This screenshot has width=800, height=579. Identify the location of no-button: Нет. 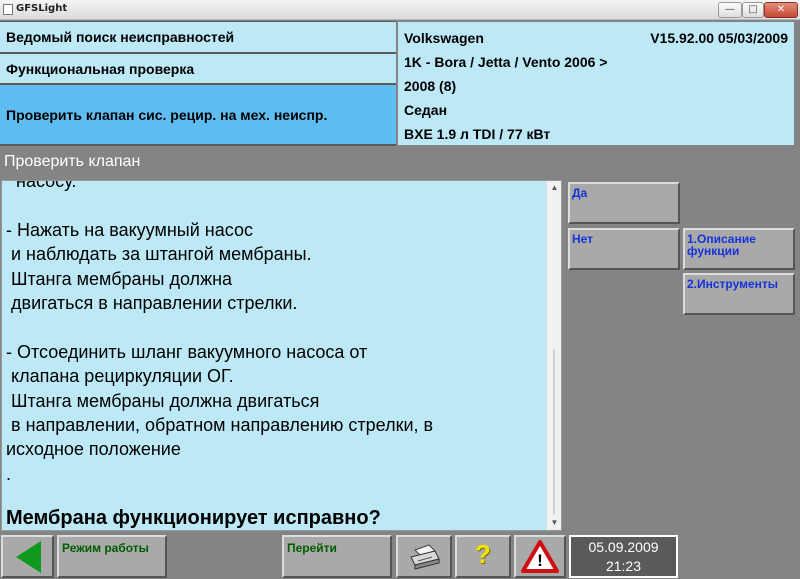
(624, 249).